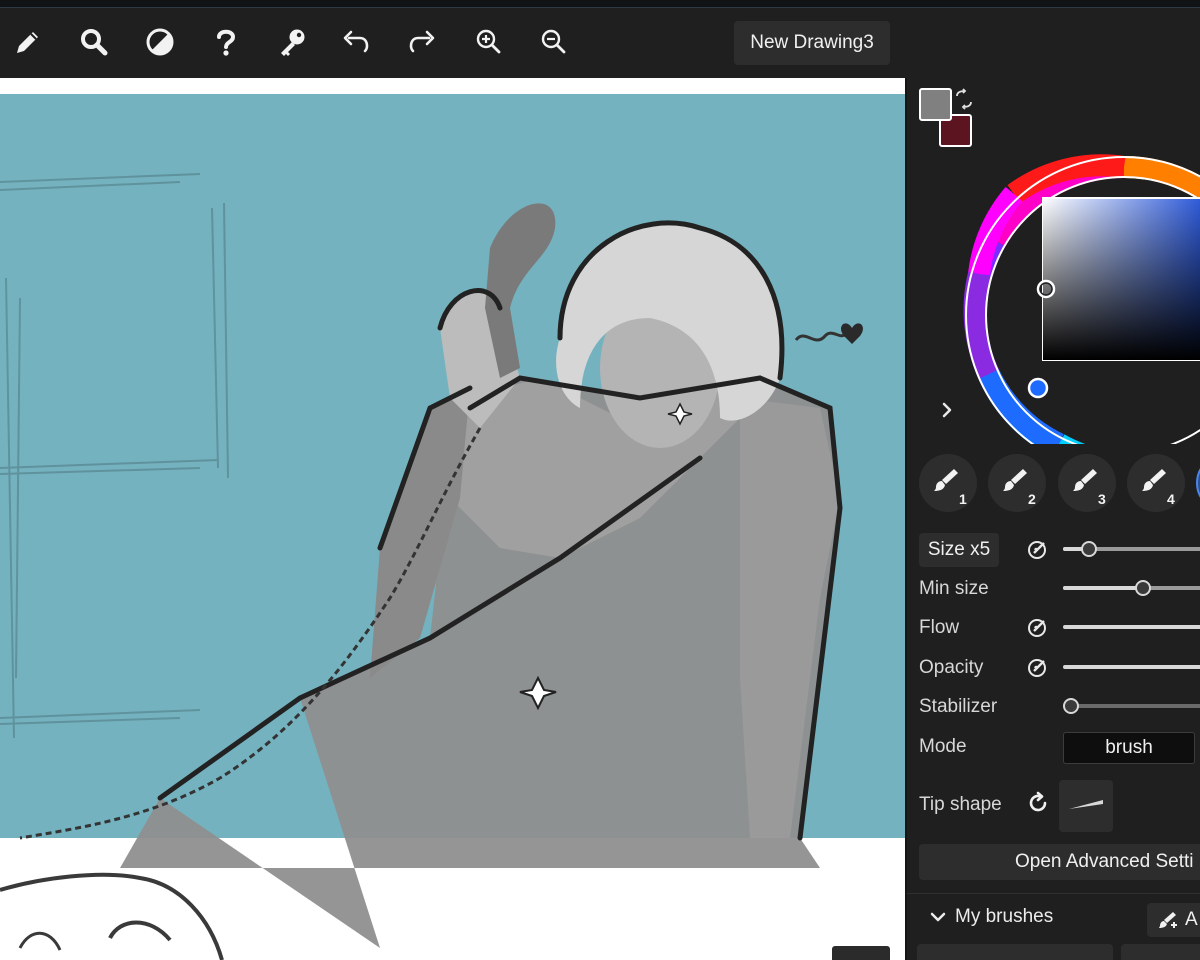 This screenshot has height=960, width=1200. Describe the element at coordinates (960, 804) in the screenshot. I see `tip-shape-label: Tip shape` at that location.